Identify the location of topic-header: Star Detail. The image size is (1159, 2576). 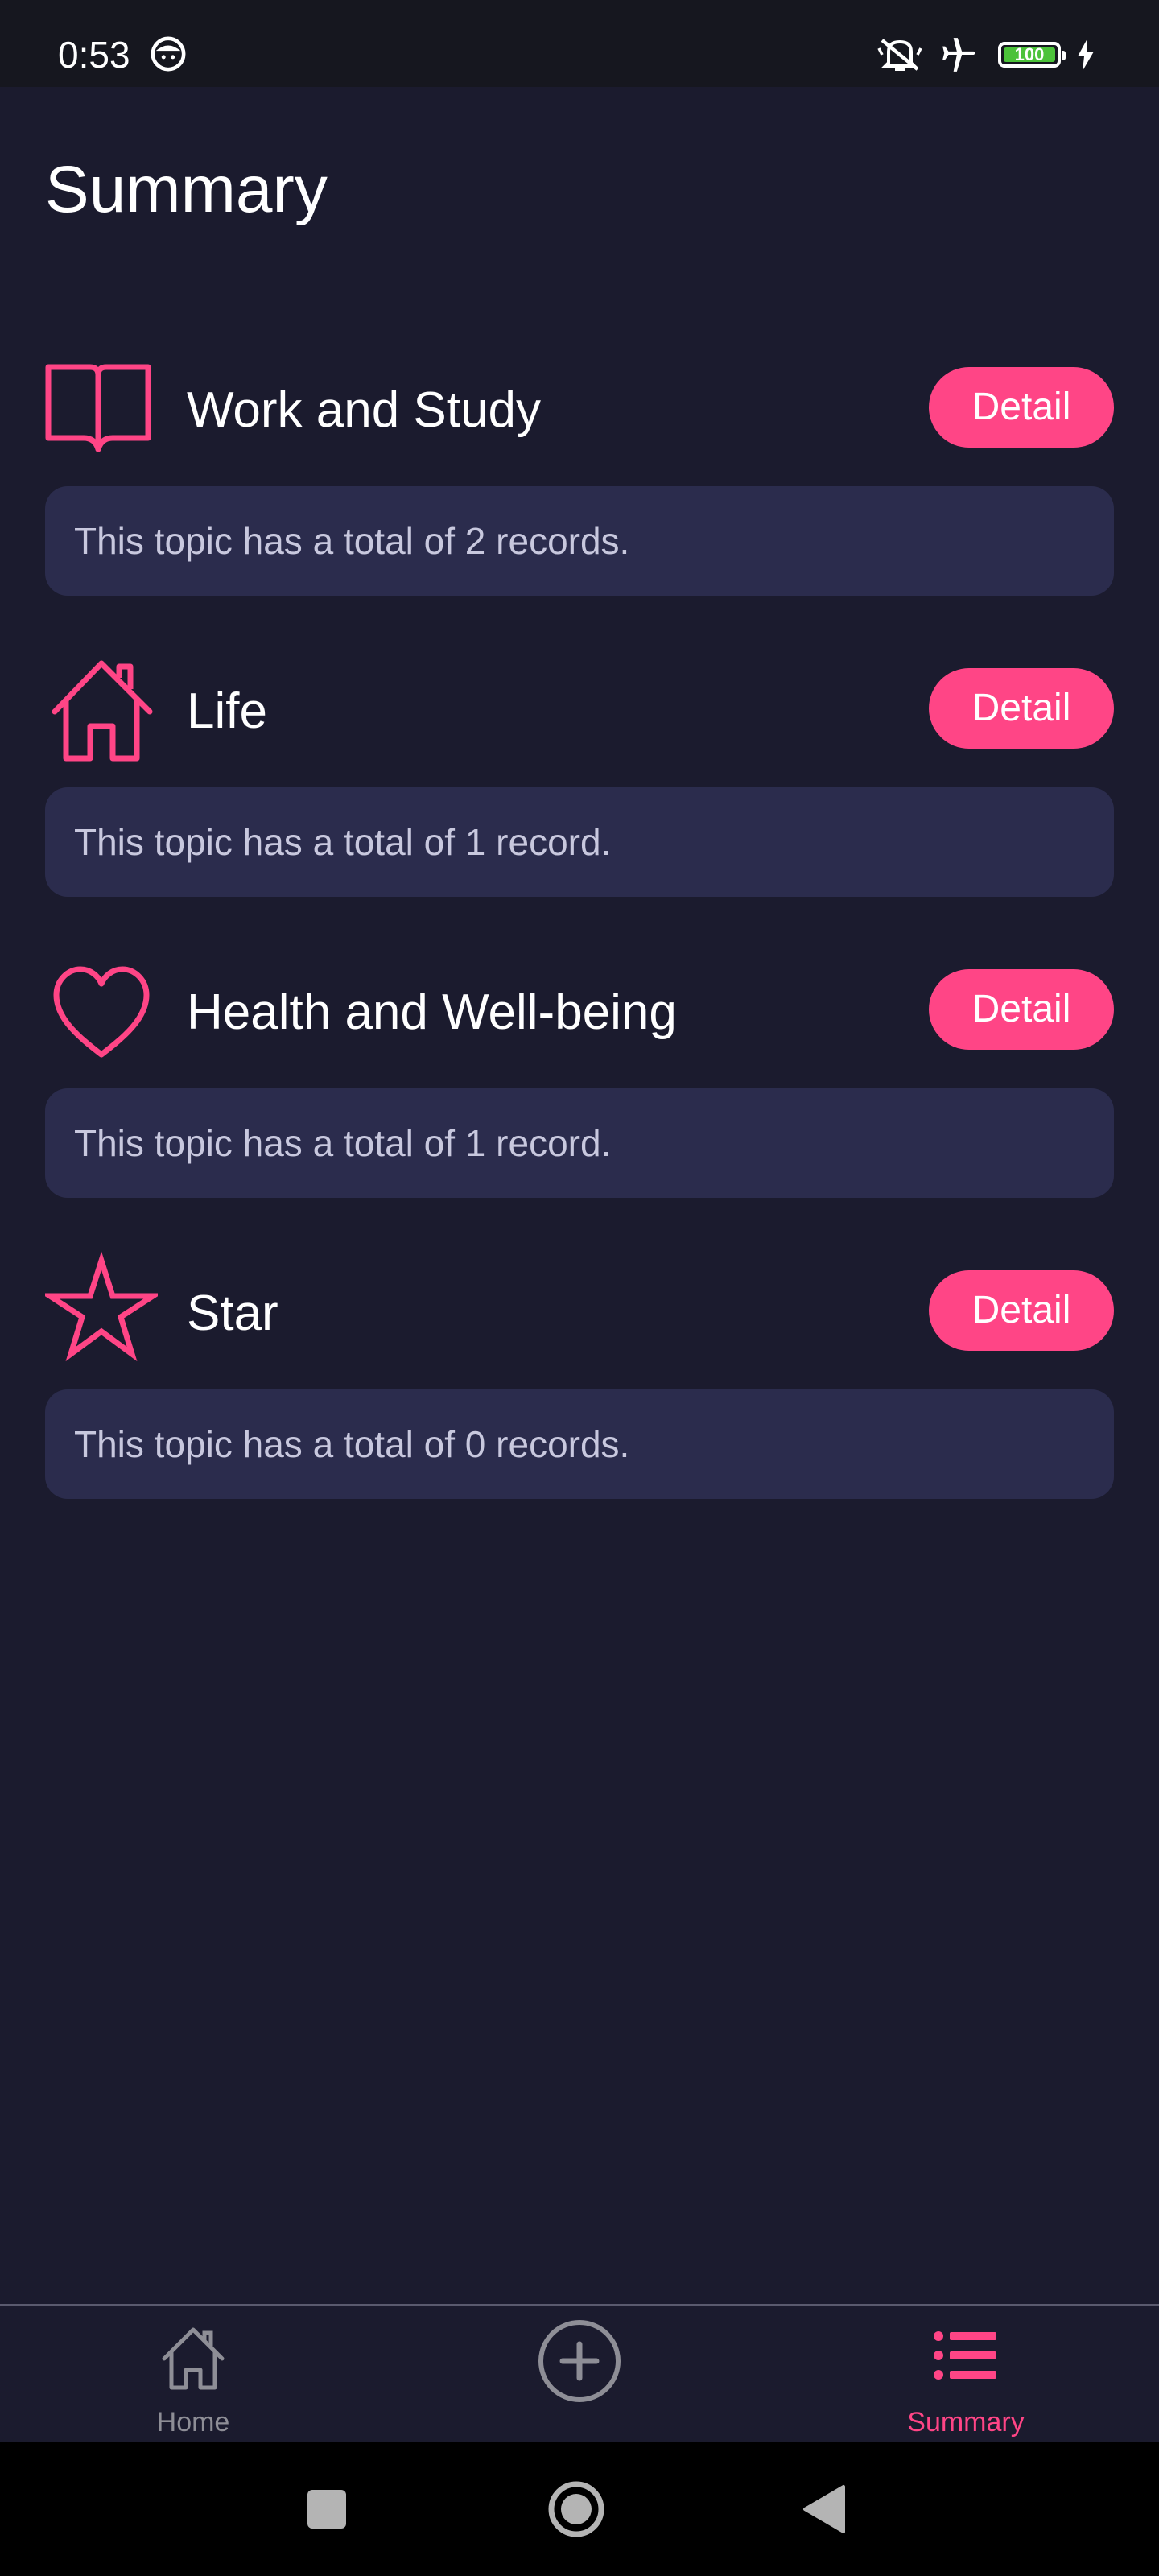
(579, 1311).